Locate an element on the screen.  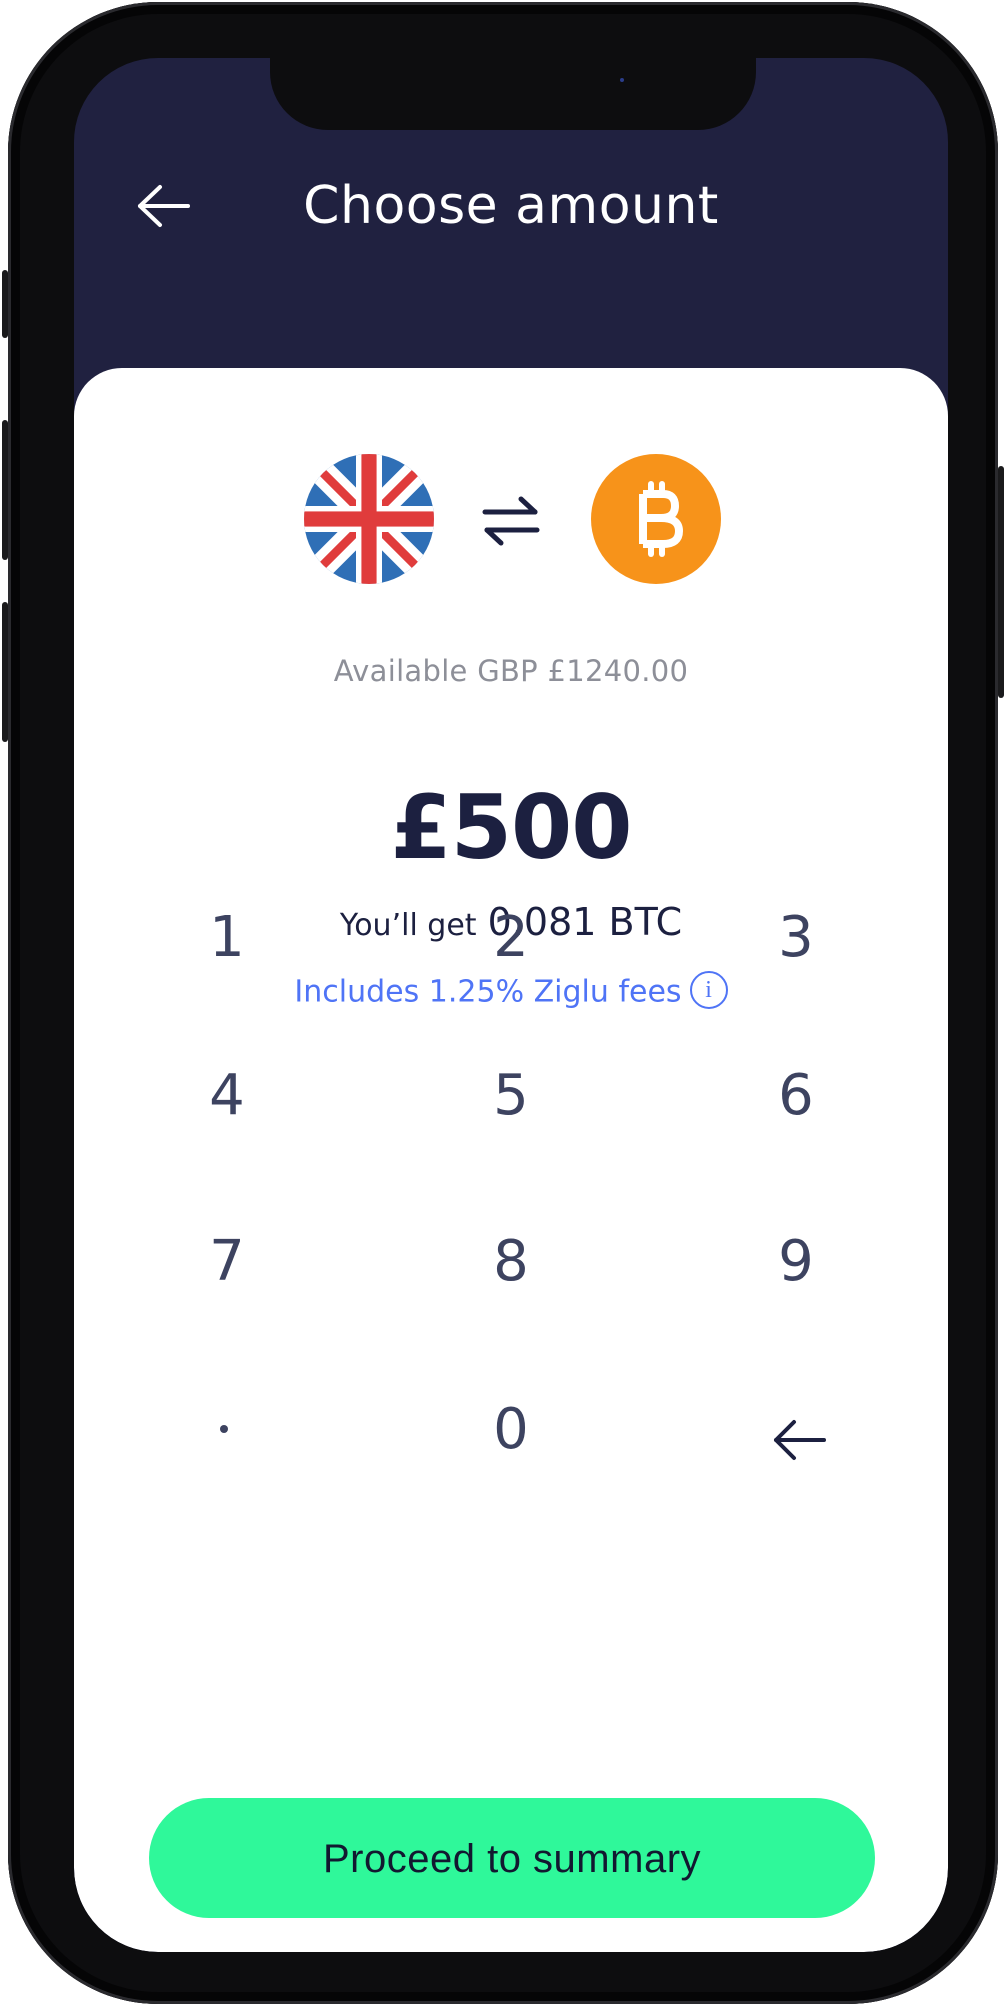
key-decimal-point is located at coordinates (225, 1430).